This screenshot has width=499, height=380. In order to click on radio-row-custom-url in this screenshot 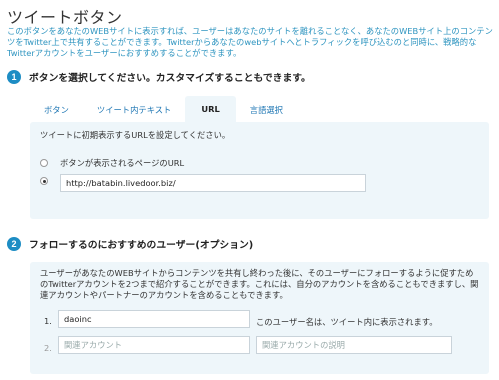, I will do `click(44, 181)`.